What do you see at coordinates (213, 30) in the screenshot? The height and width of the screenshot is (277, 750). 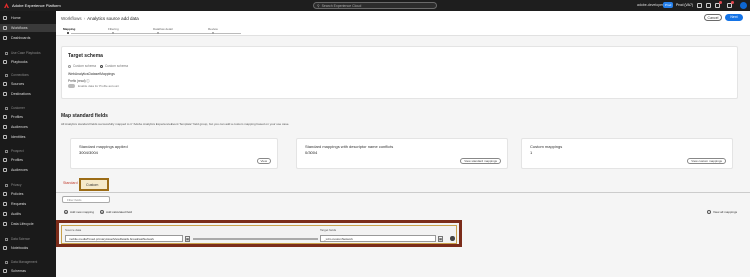 I see `step-review: Review` at bounding box center [213, 30].